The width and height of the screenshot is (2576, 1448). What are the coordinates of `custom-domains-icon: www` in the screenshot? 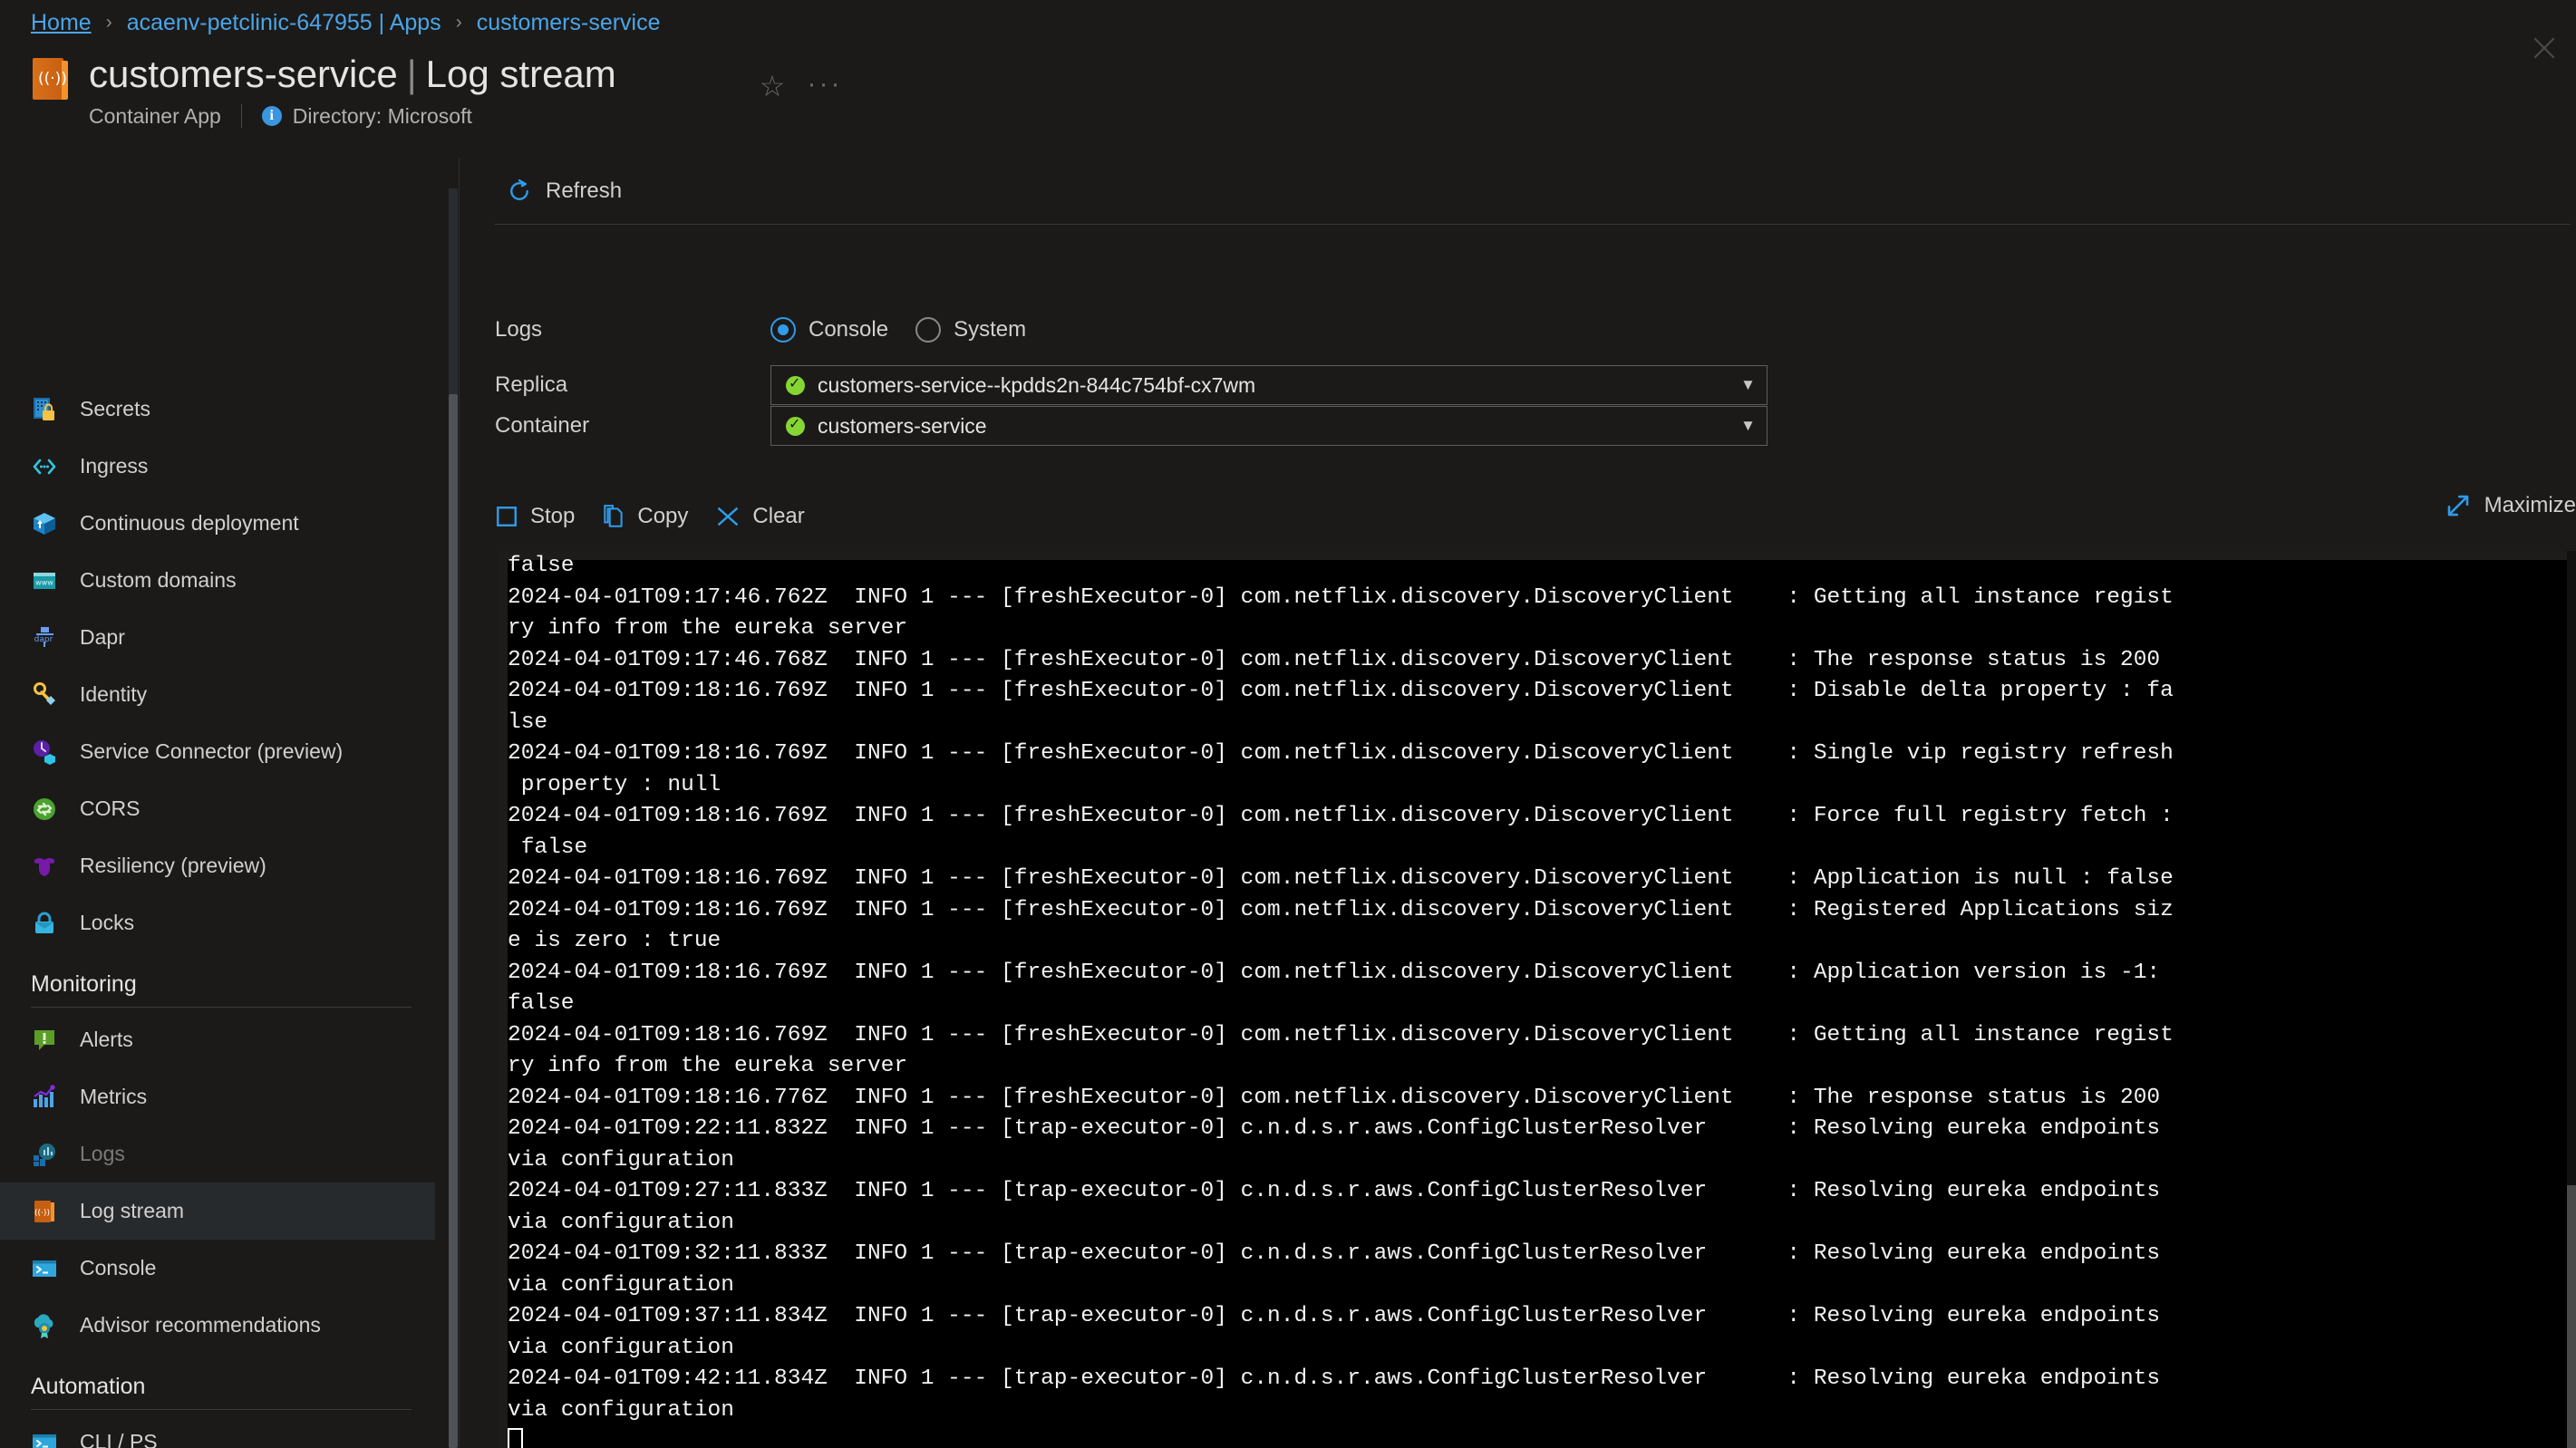 It's located at (44, 580).